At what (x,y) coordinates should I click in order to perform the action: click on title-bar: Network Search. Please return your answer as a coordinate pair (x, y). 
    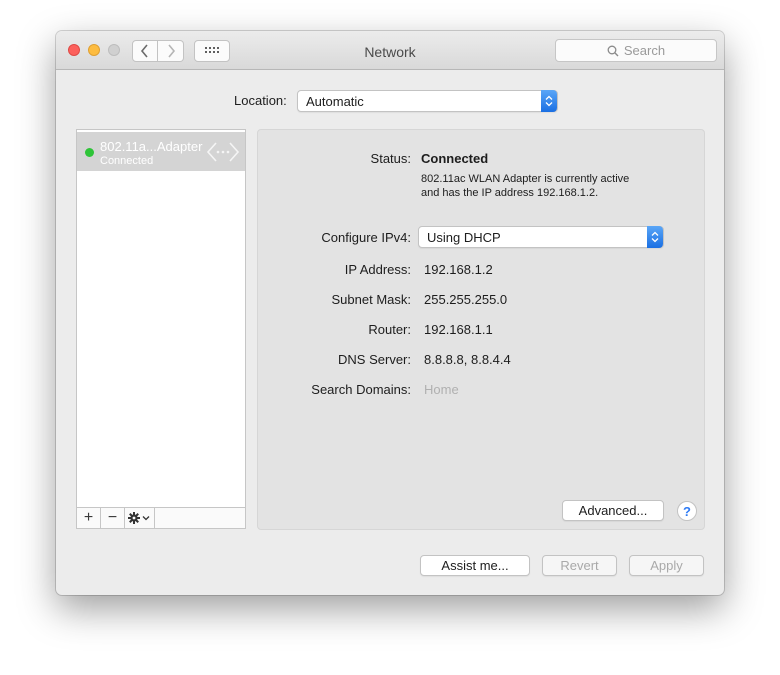
    Looking at the image, I should click on (390, 50).